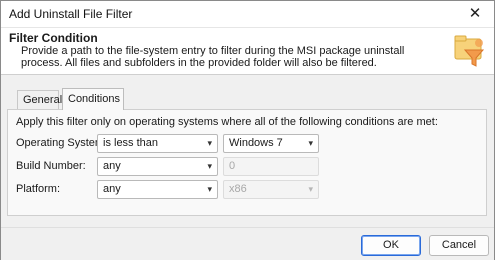  Describe the element at coordinates (391, 245) in the screenshot. I see `ok-button: OK` at that location.